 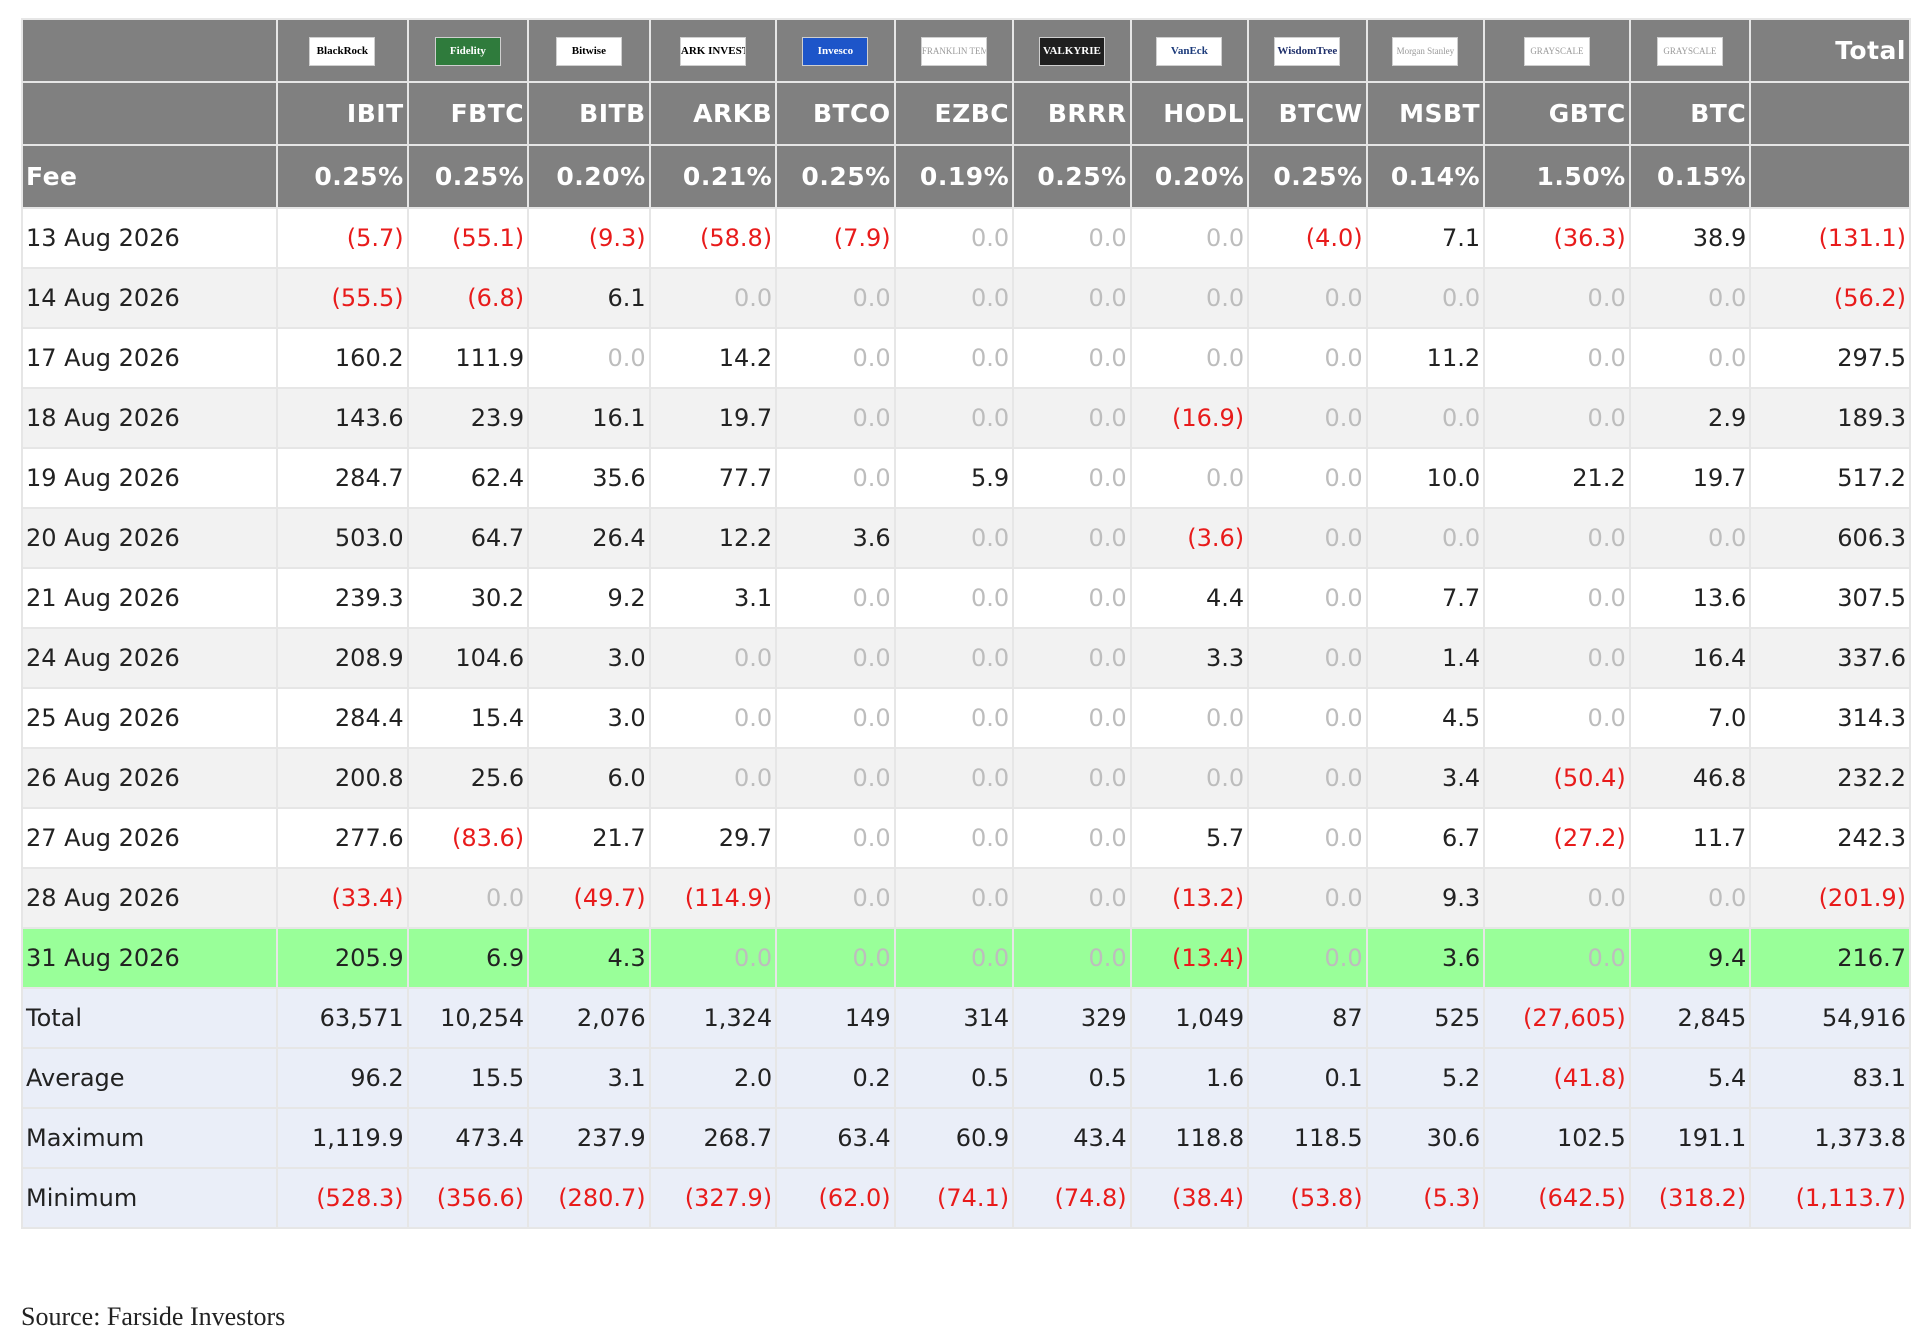 What do you see at coordinates (1690, 1018) in the screenshot?
I see `flow-cell: 2,845` at bounding box center [1690, 1018].